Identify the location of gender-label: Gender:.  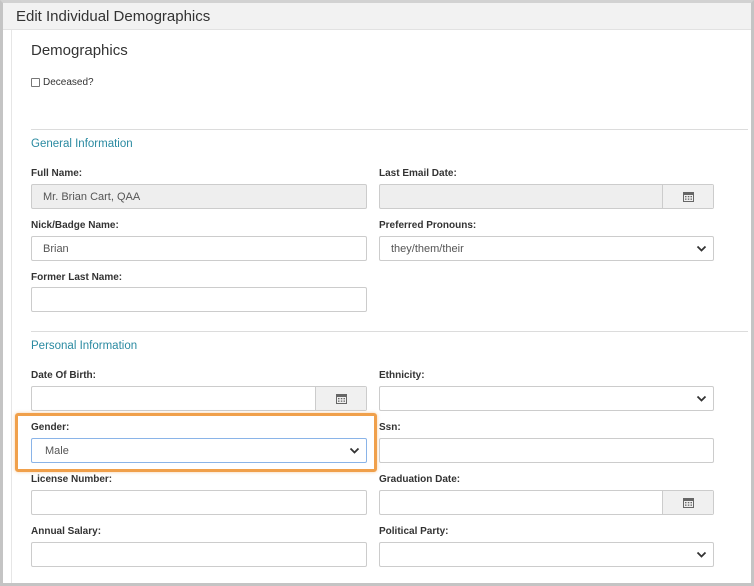
(50, 427).